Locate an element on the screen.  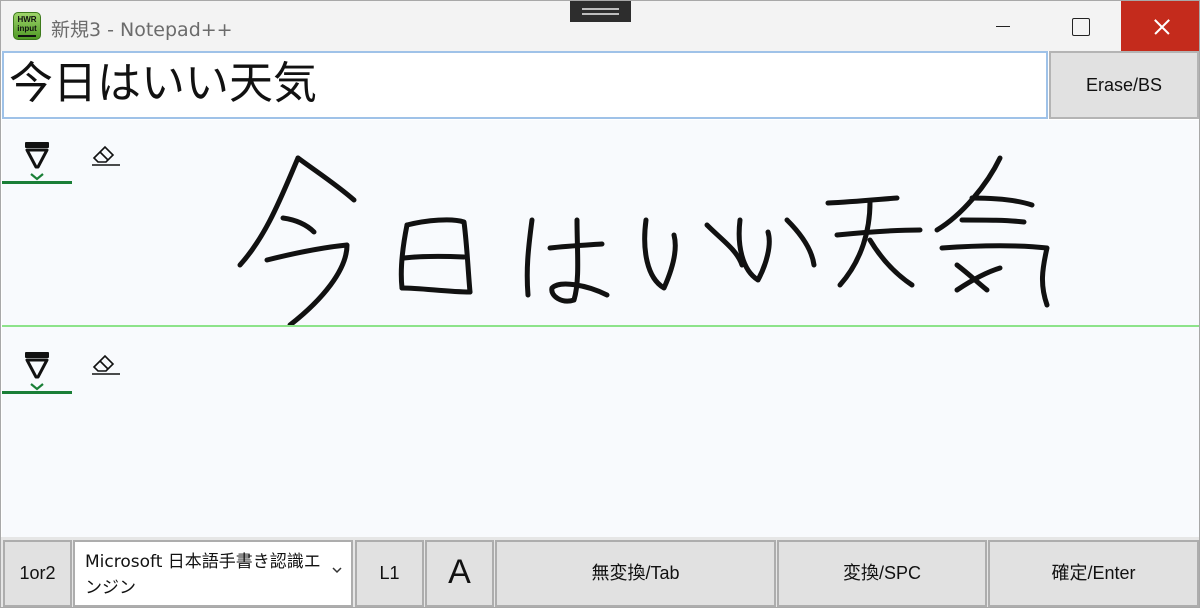
app-icon-text-line2: input is located at coordinates (27, 28).